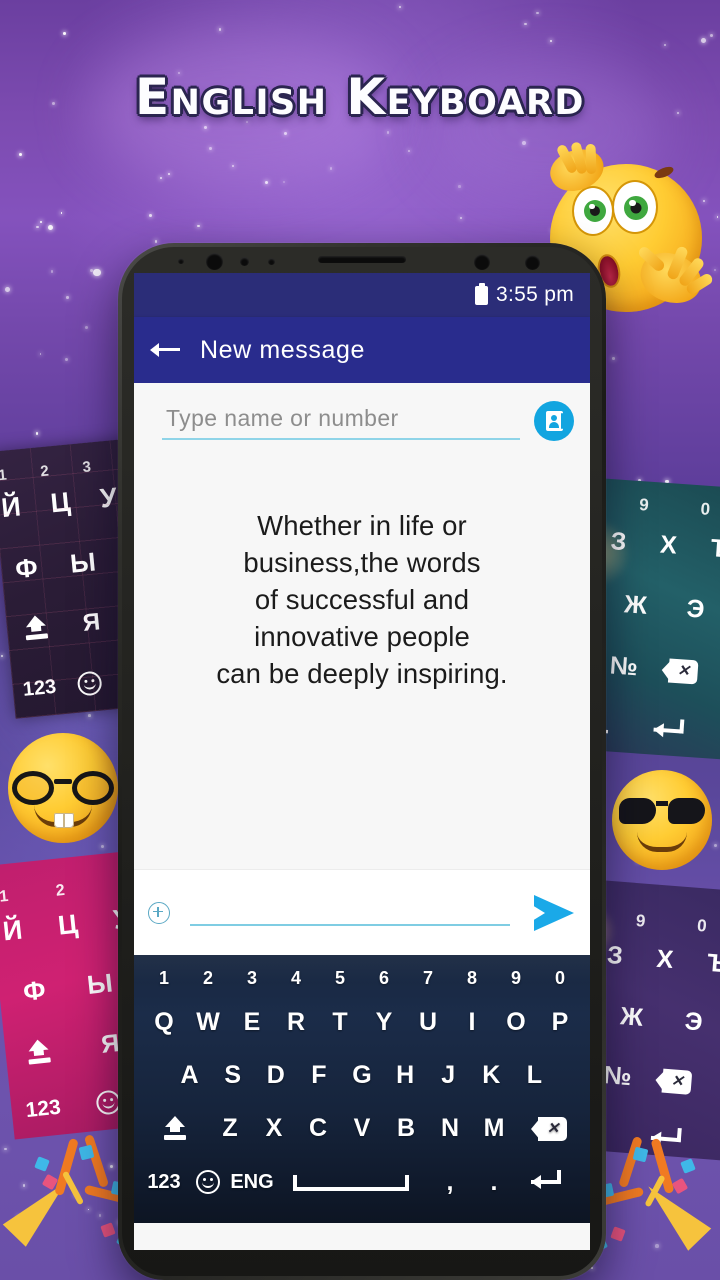  Describe the element at coordinates (296, 1022) in the screenshot. I see `key-r: R` at that location.